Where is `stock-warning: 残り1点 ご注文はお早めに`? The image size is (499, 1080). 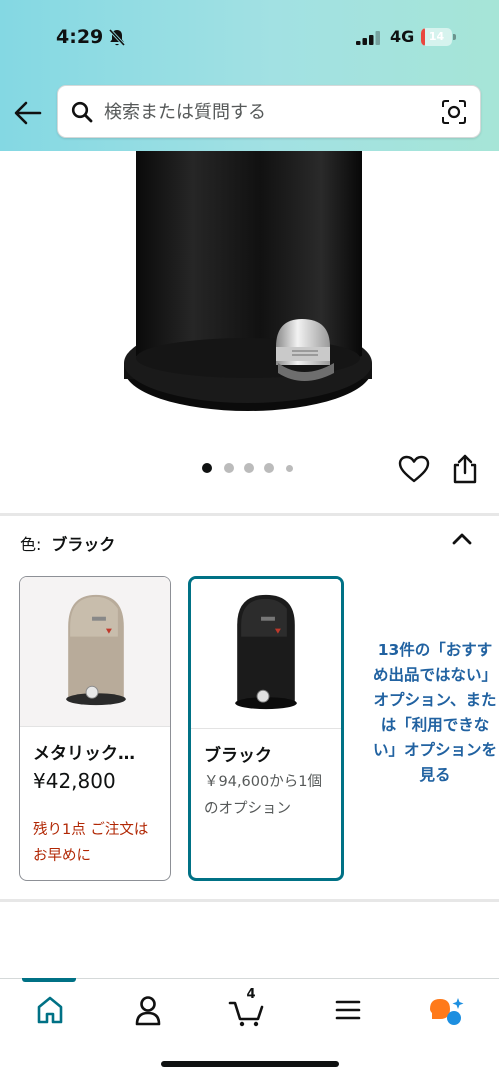
stock-warning: 残り1点 ご注文はお早めに is located at coordinates (91, 843).